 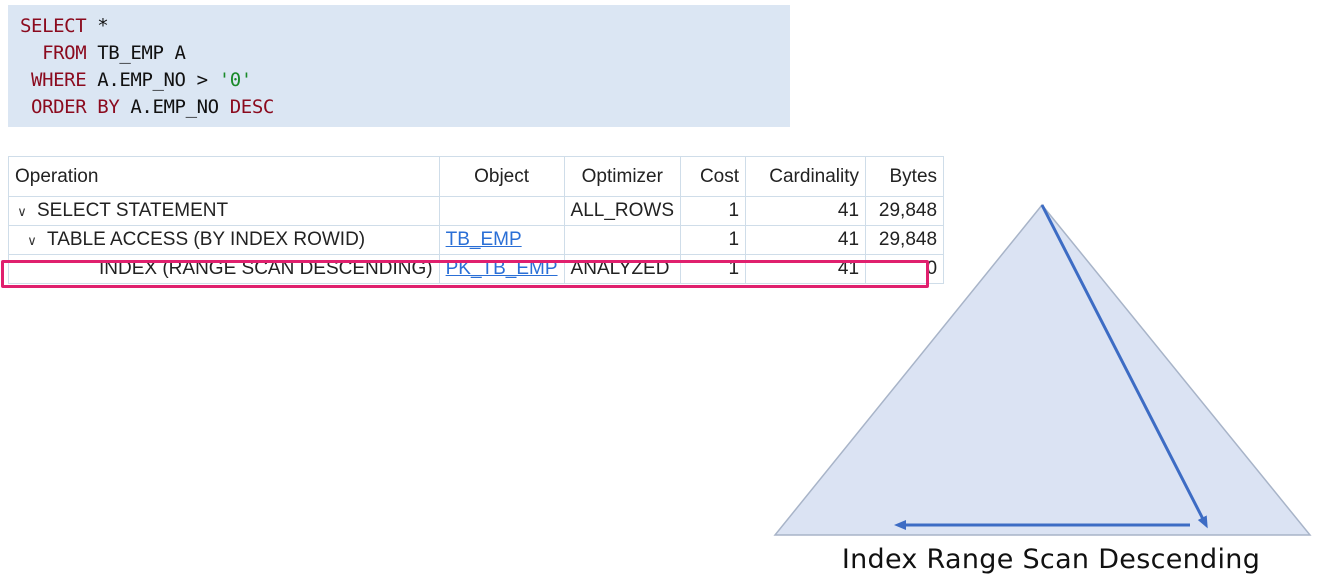 What do you see at coordinates (713, 176) in the screenshot?
I see `column-header-cost: Cost` at bounding box center [713, 176].